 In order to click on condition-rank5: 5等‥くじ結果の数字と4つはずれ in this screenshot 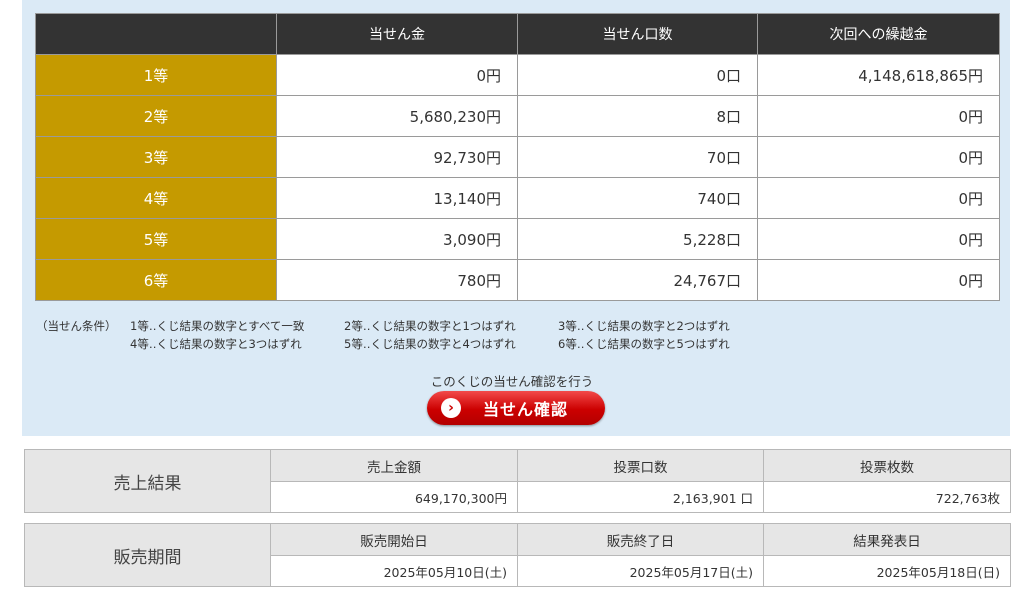, I will do `click(430, 344)`.